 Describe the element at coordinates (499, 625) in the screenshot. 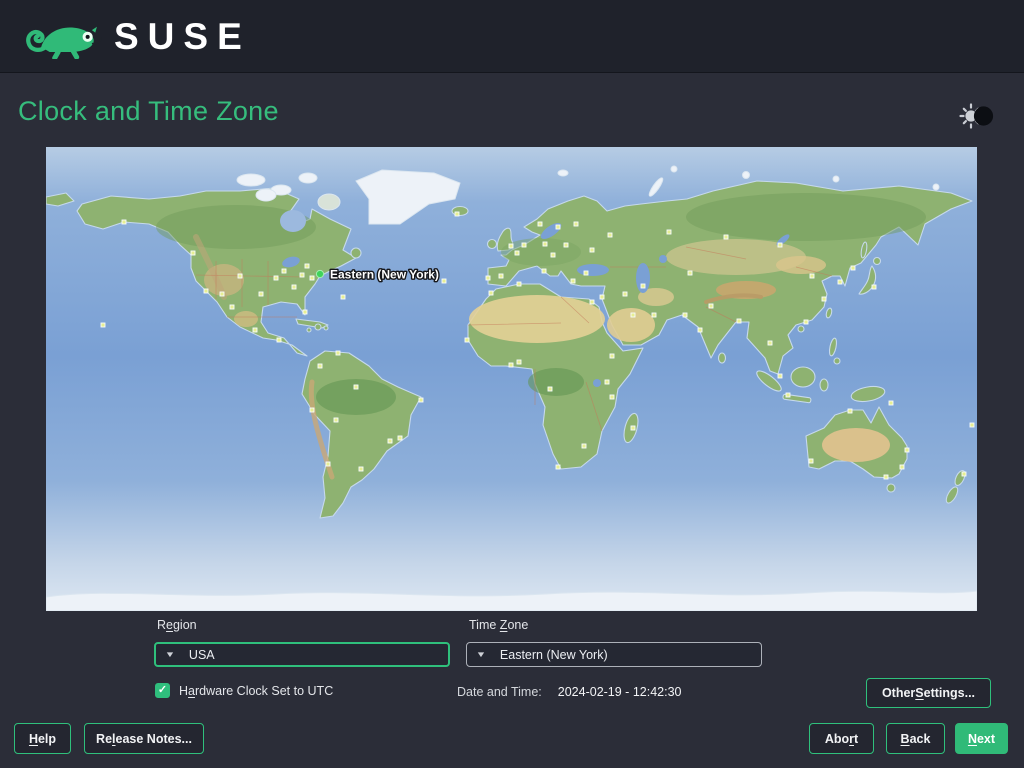

I see `timezone-label: Time Zone` at that location.